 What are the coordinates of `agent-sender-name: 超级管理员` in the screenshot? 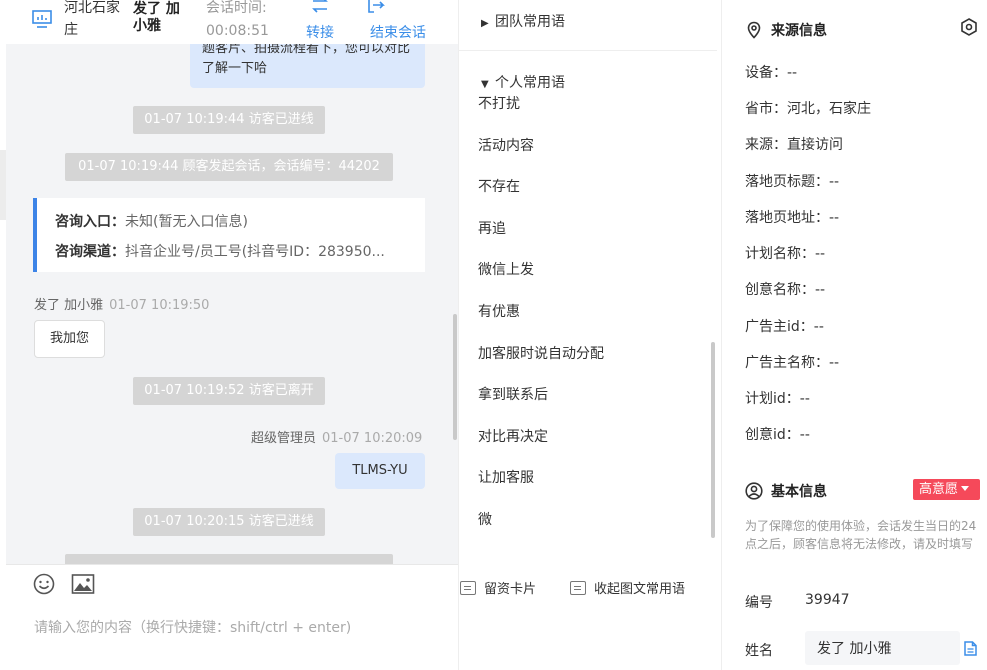 It's located at (284, 438).